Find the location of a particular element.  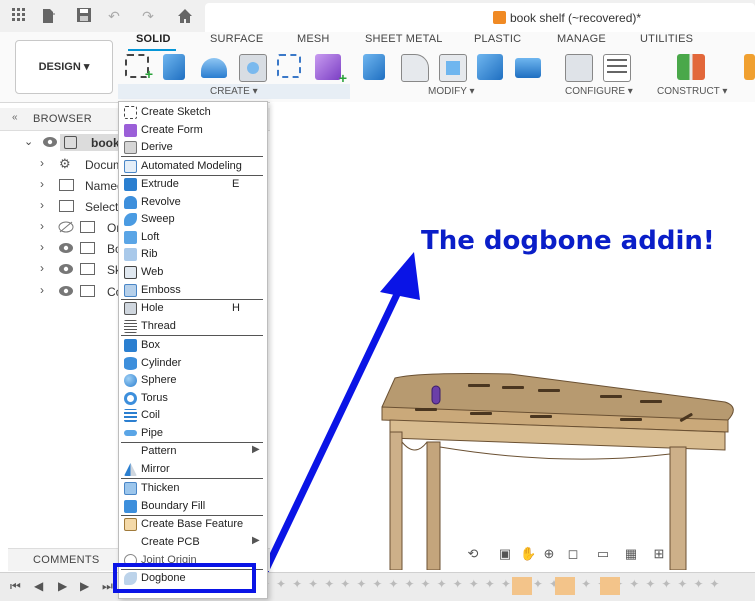

redo-icon: ↷ is located at coordinates (148, 16).